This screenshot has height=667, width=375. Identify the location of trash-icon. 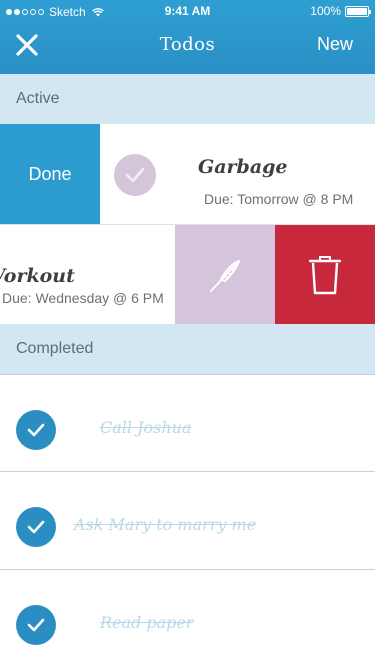
(325, 275).